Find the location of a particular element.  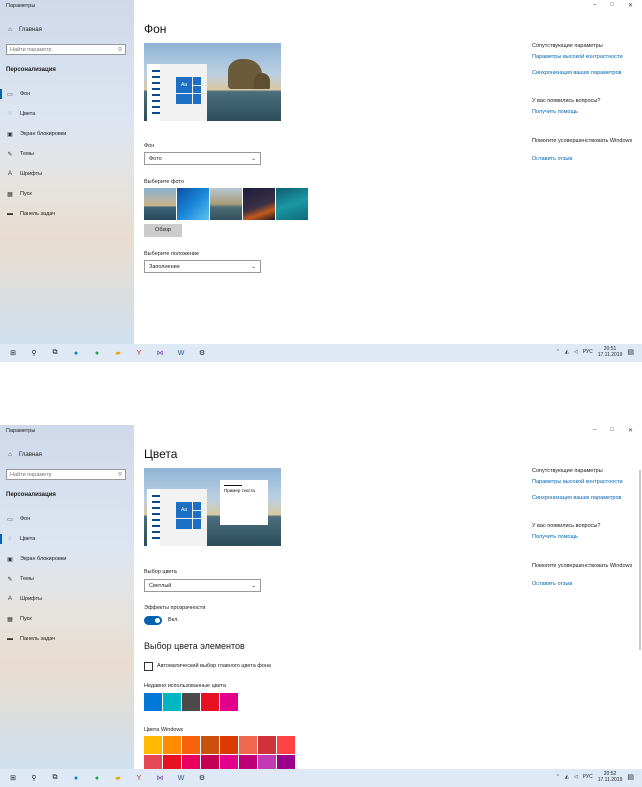

preview-tile: Aa is located at coordinates (184, 85).